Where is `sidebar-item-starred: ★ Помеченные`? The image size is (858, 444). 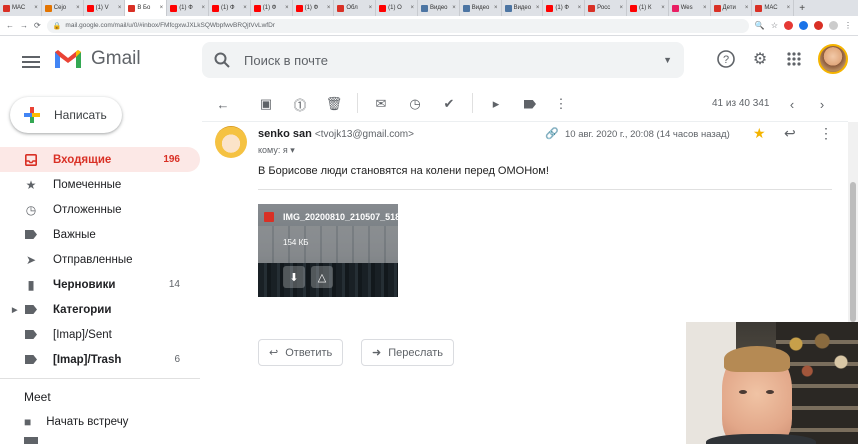 sidebar-item-starred: ★ Помеченные is located at coordinates (100, 184).